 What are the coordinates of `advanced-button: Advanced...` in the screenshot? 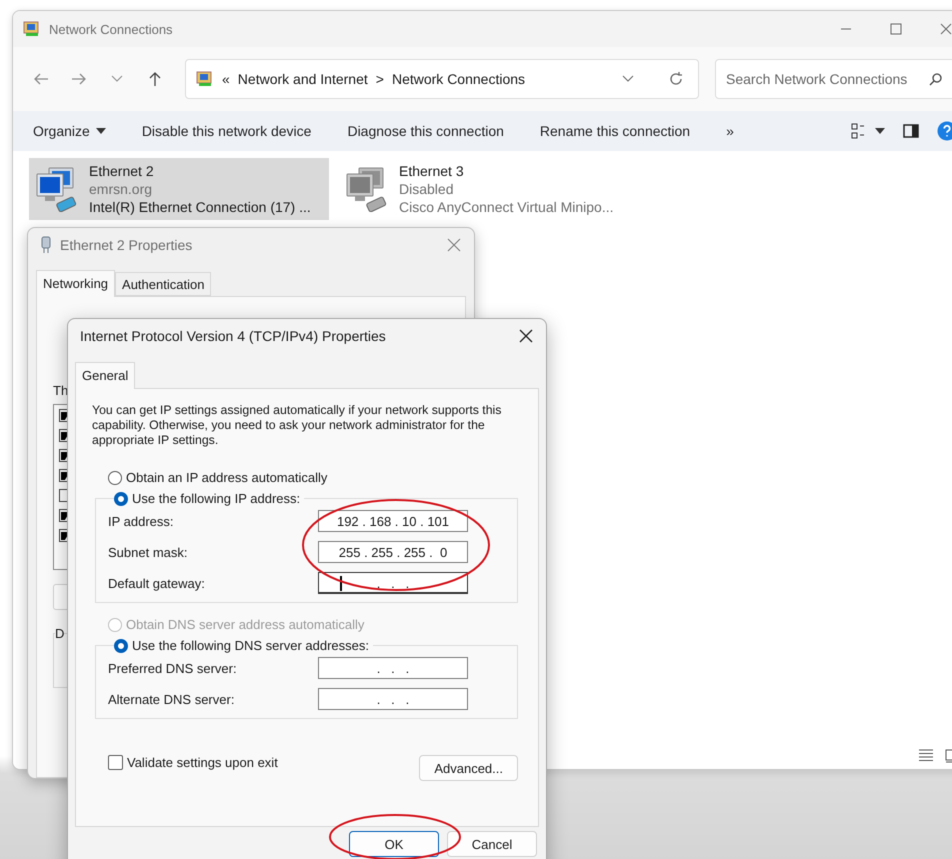 It's located at (468, 768).